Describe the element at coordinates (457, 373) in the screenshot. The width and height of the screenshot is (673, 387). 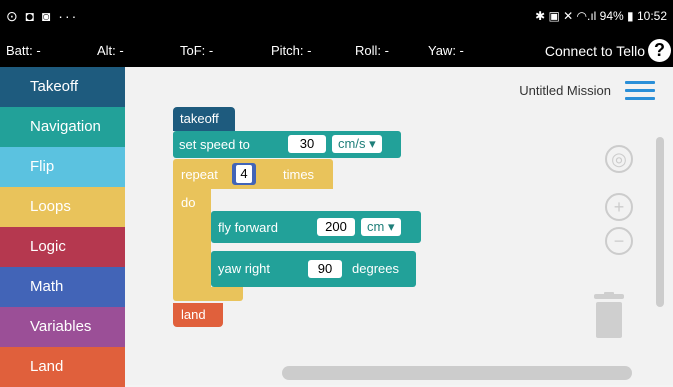
I see `horizontal-scrollbar` at that location.